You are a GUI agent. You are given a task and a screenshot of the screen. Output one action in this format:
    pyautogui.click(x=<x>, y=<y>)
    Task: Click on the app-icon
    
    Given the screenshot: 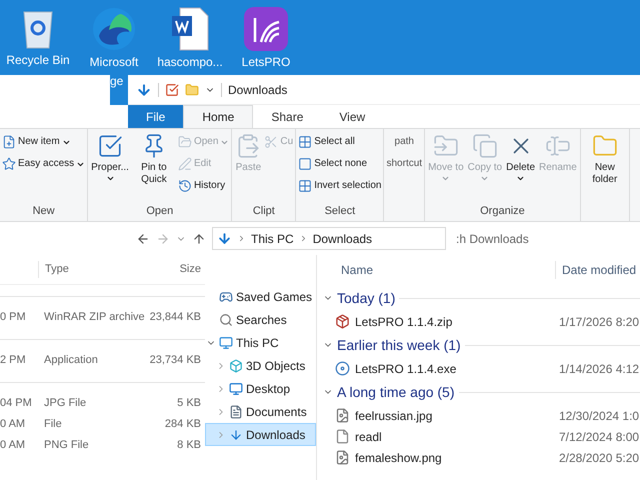 What is the action you would take?
    pyautogui.click(x=266, y=29)
    